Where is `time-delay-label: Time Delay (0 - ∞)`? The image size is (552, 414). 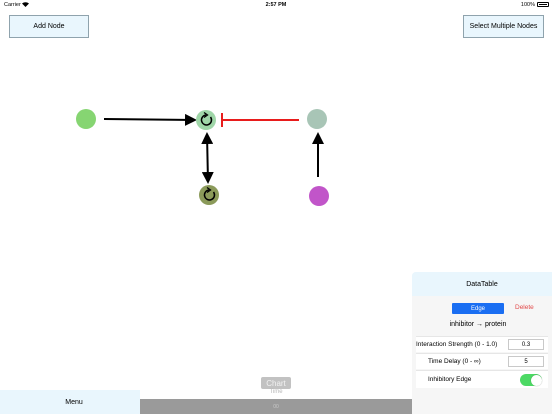
time-delay-label: Time Delay (0 - ∞) is located at coordinates (454, 361).